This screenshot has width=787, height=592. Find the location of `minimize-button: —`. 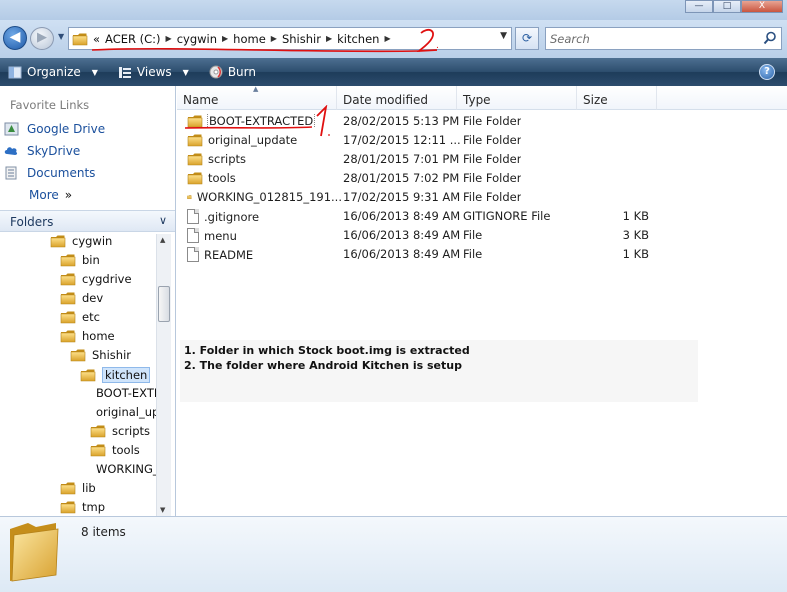

minimize-button: — is located at coordinates (699, 6).